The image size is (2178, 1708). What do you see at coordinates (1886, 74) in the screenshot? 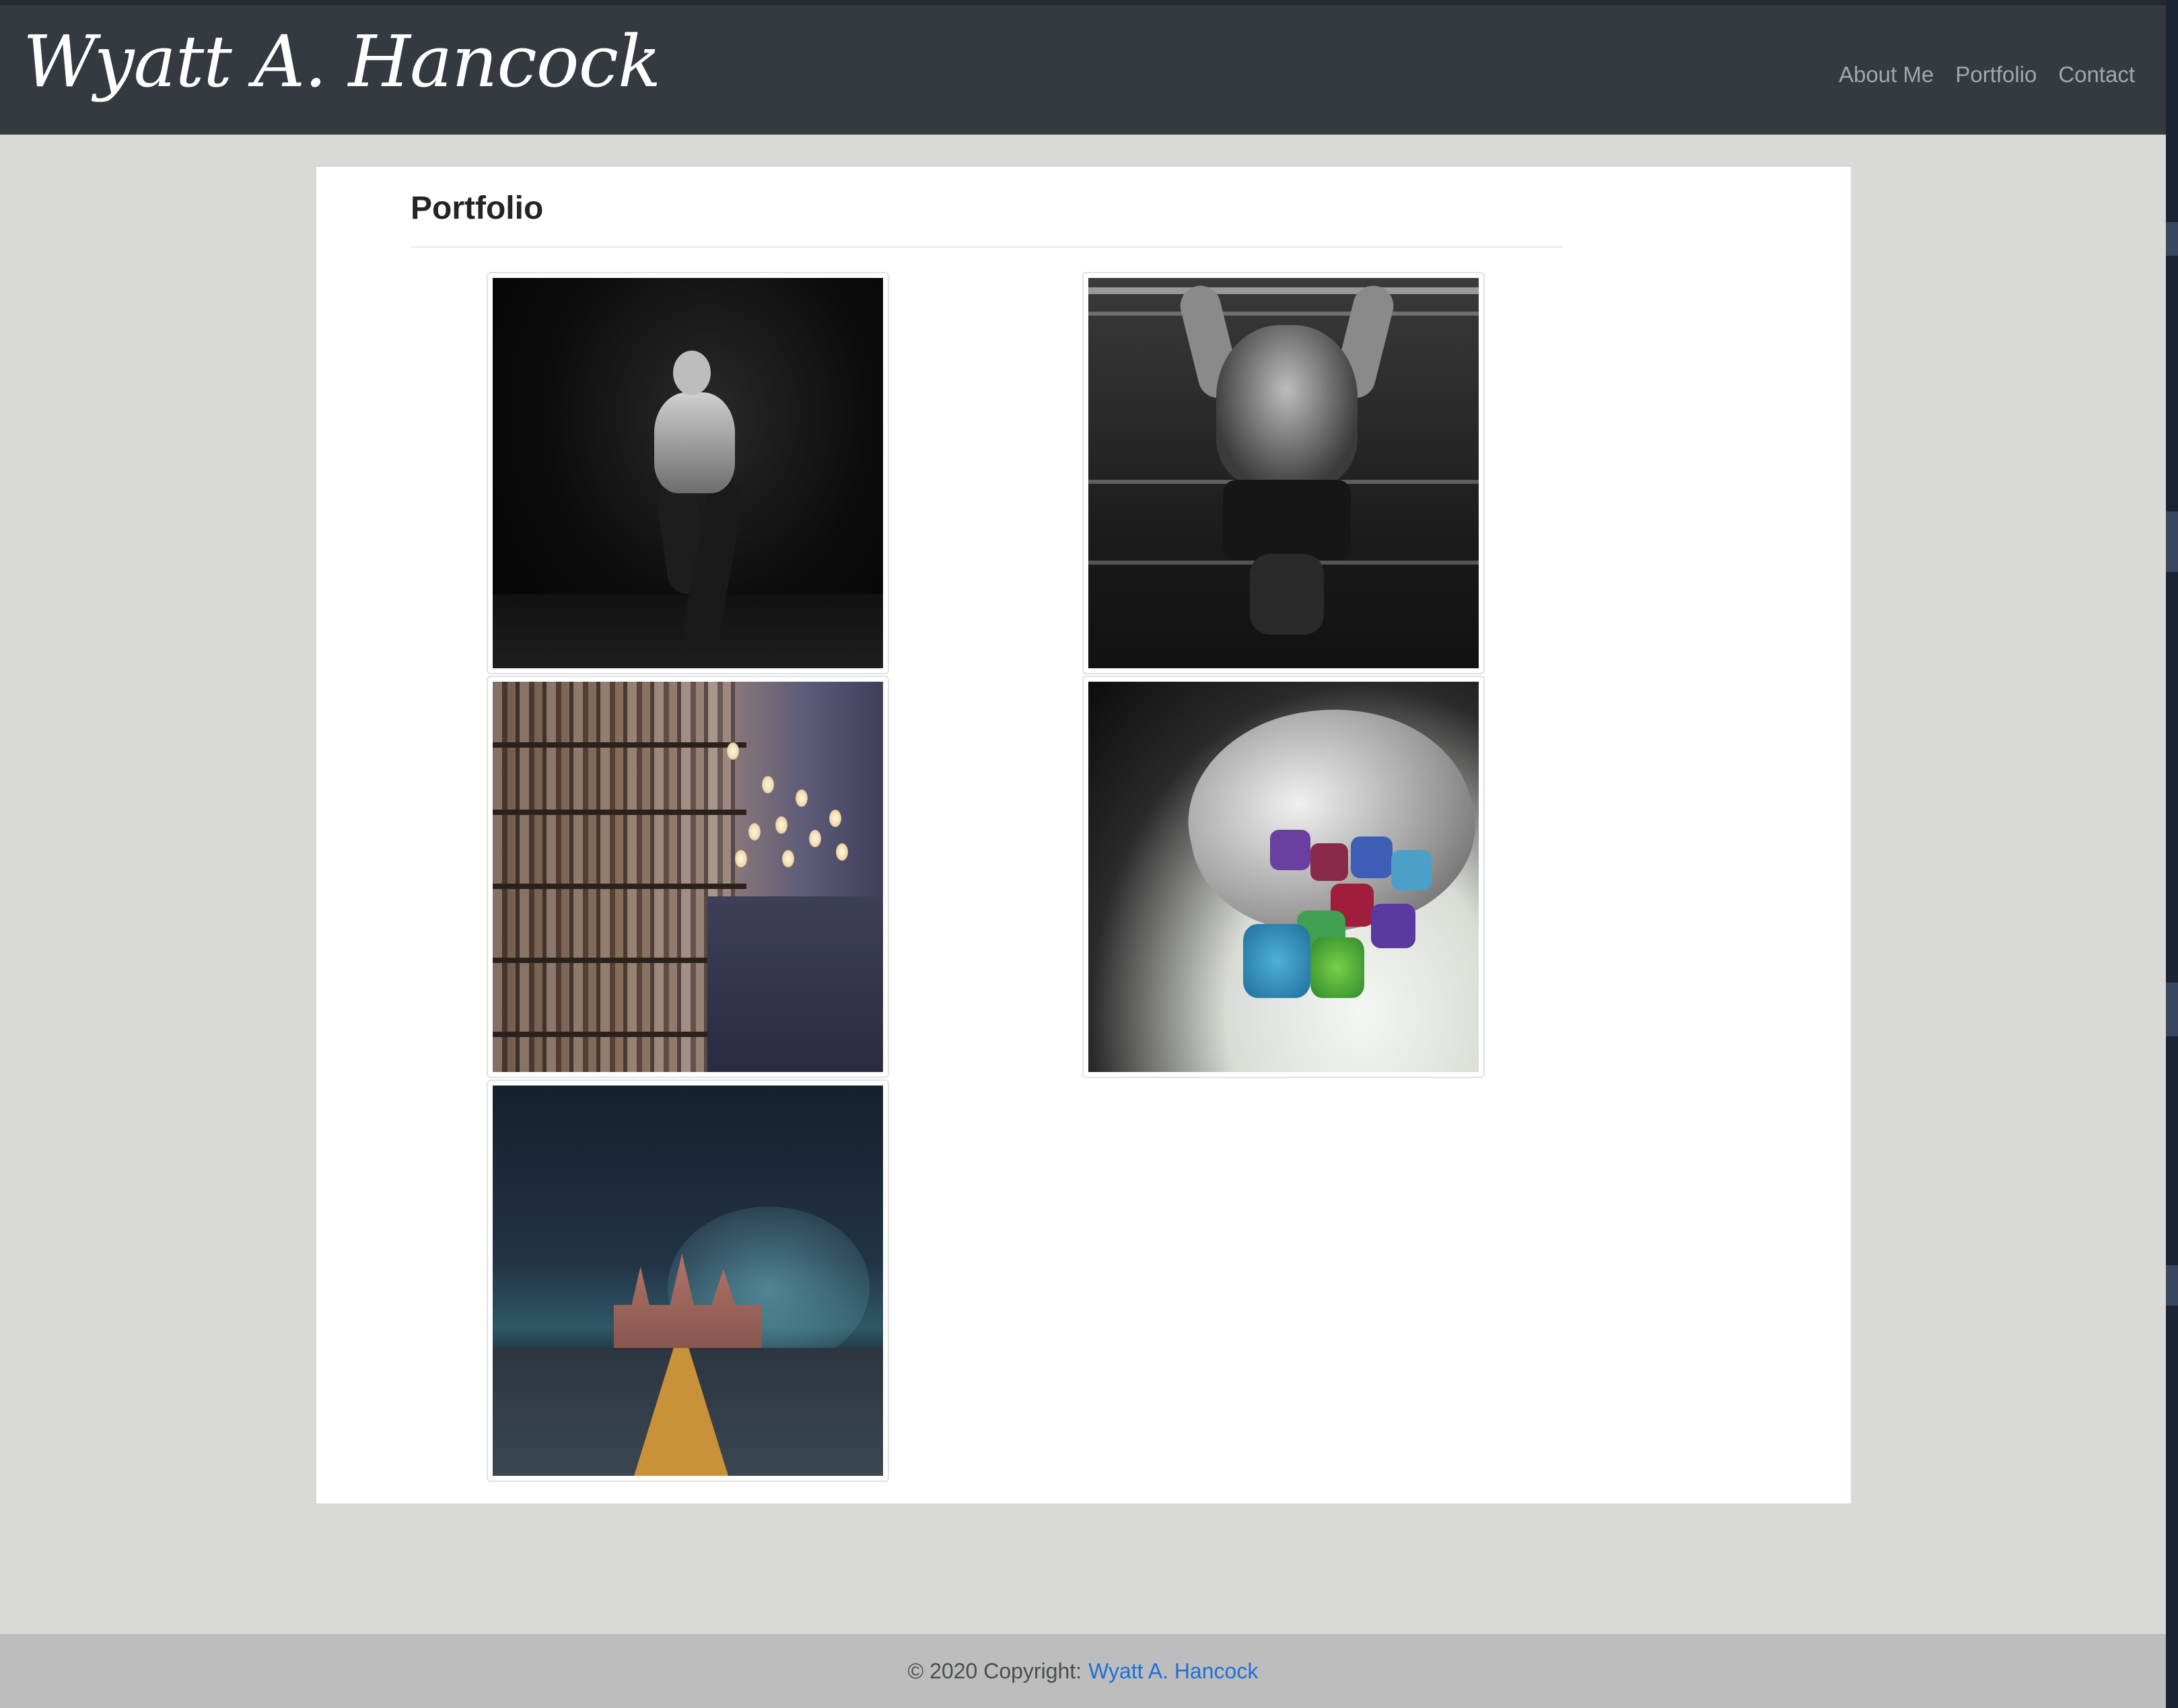
I see `nav-about-me: About Me` at bounding box center [1886, 74].